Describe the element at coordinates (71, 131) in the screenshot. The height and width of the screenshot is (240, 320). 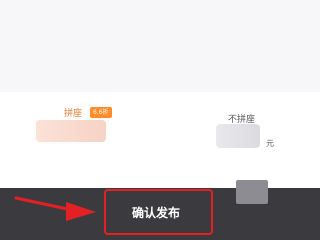
I see `shared-ride-price-redacted` at that location.